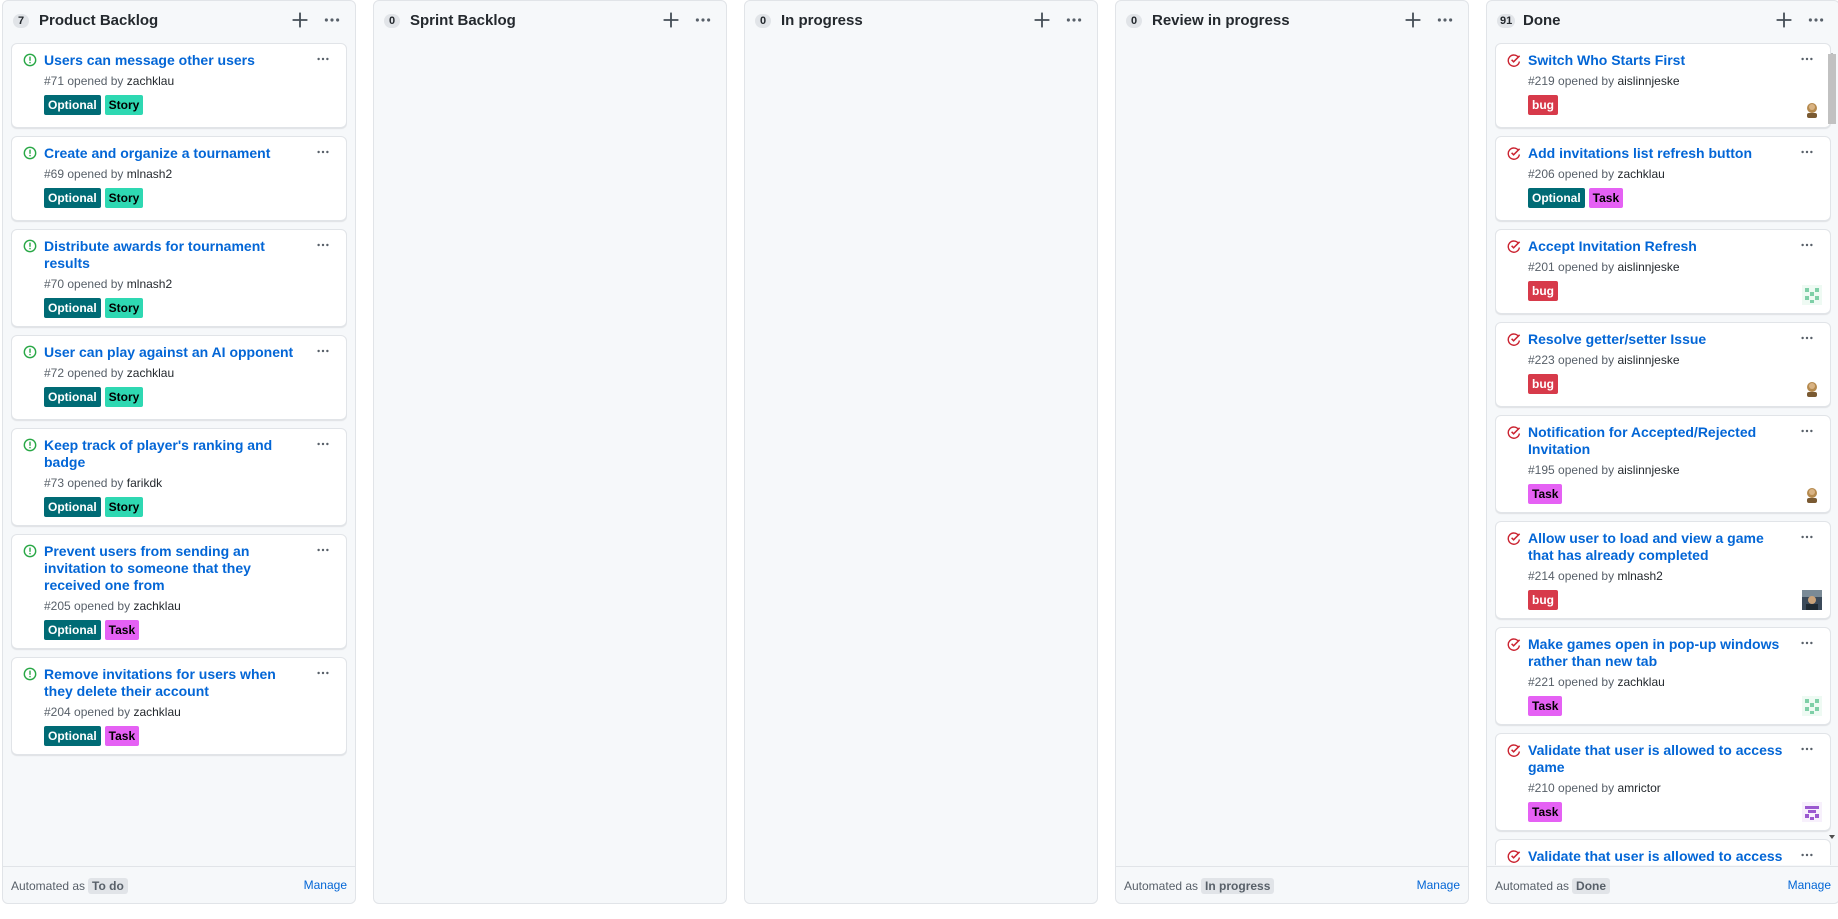  What do you see at coordinates (1656, 153) in the screenshot?
I see `issue-title-link: Add invitations list refresh button` at bounding box center [1656, 153].